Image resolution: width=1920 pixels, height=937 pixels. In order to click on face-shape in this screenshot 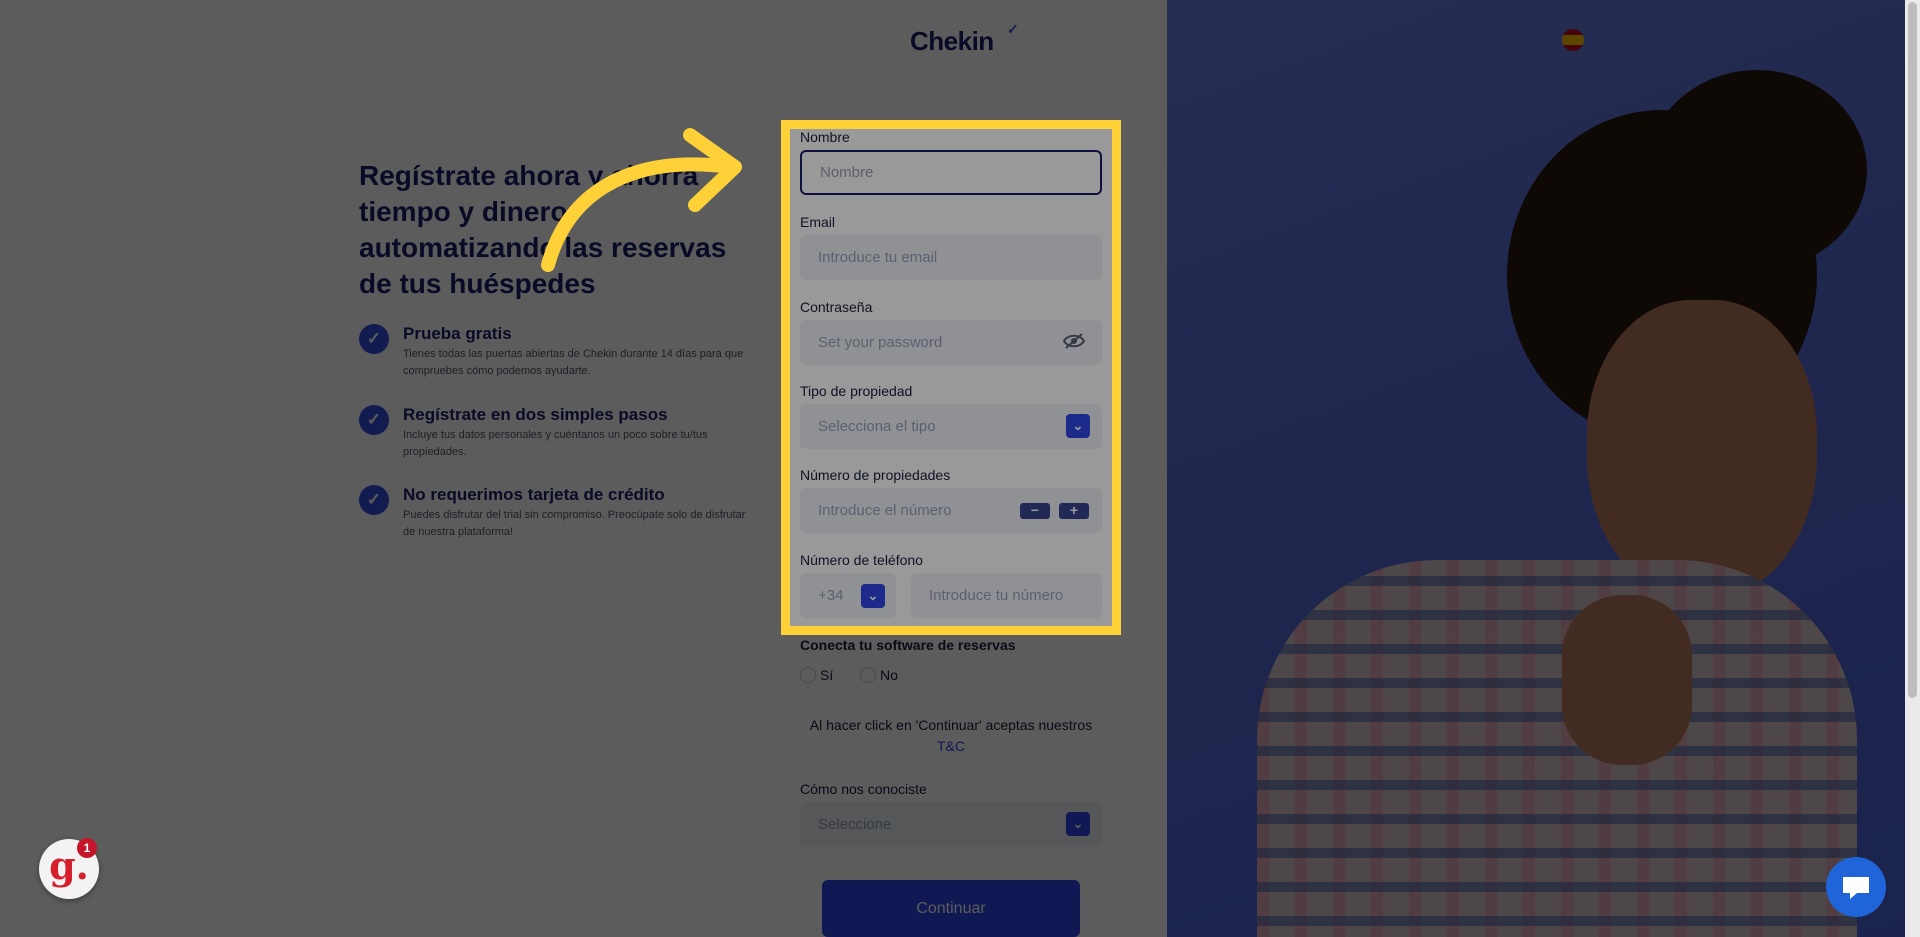, I will do `click(1702, 450)`.